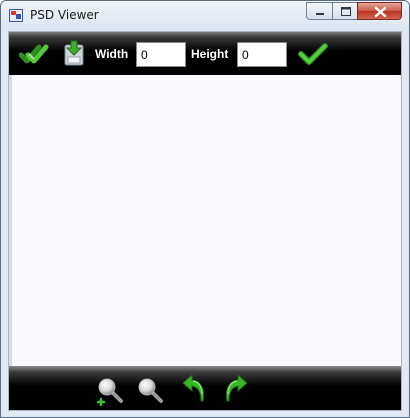  I want to click on zoom-in-icon, so click(111, 391).